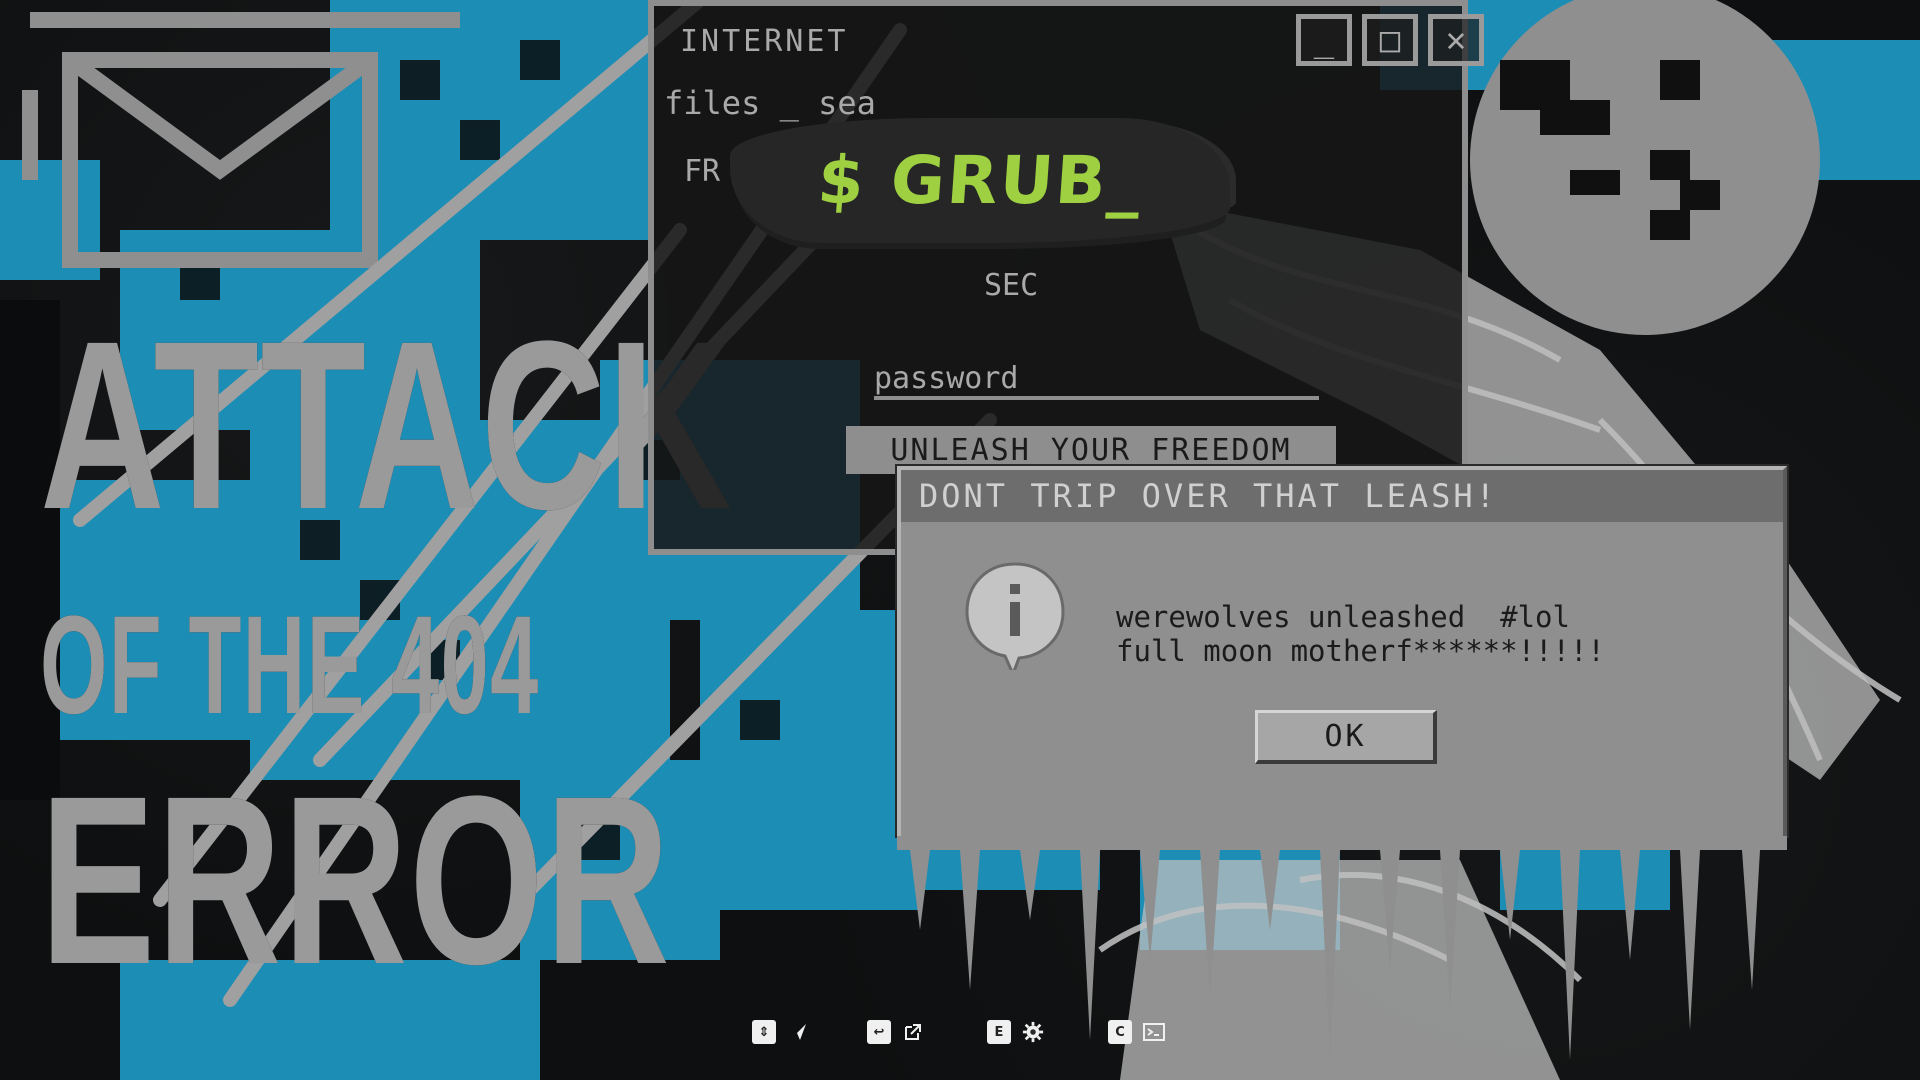 This screenshot has height=1080, width=1920. I want to click on icicle-drips, so click(1342, 948).